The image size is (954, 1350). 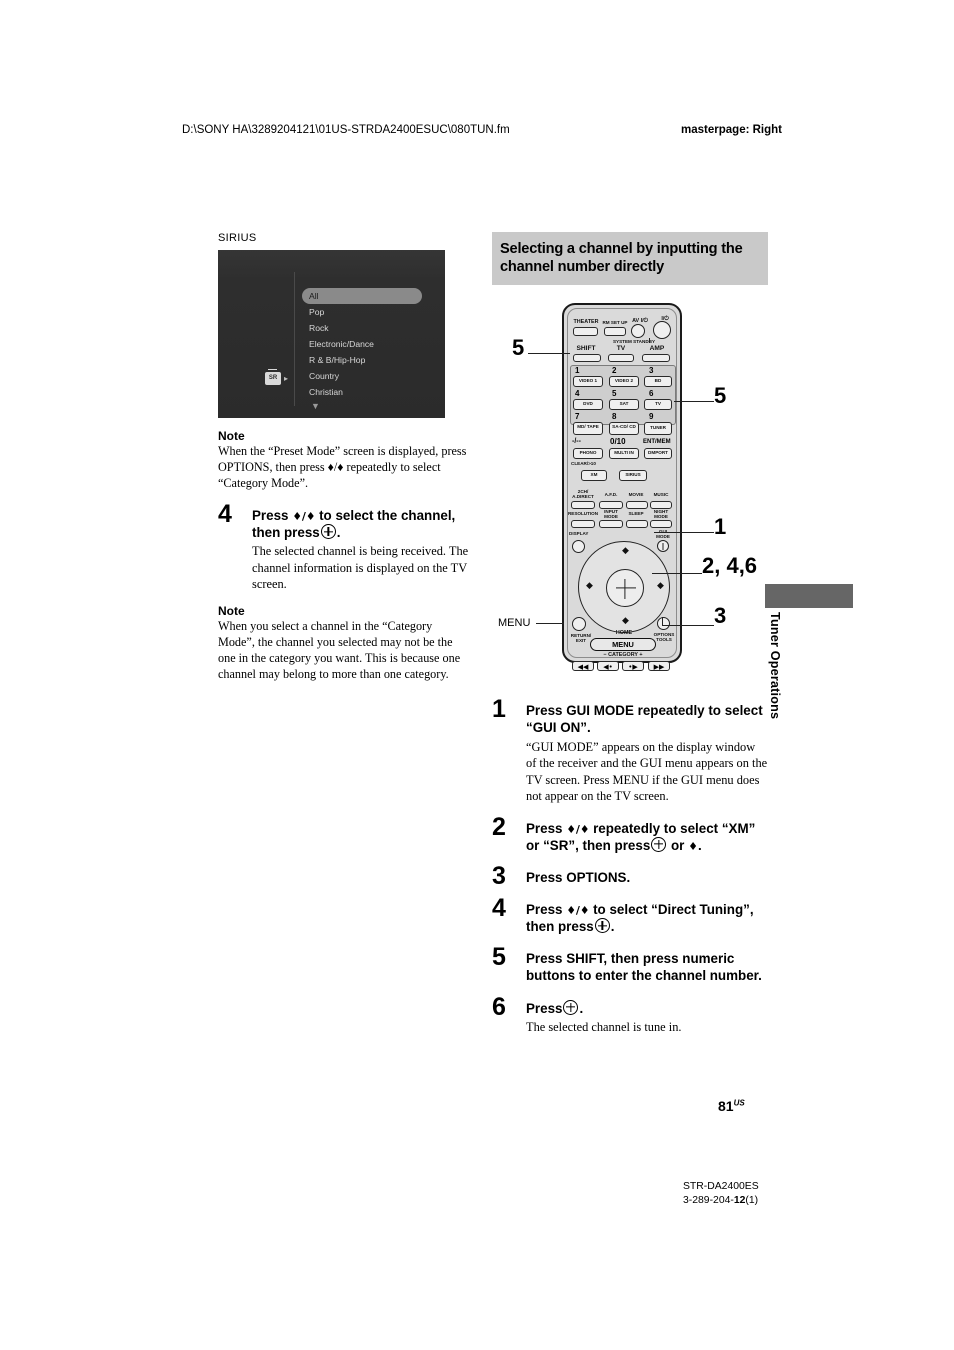 What do you see at coordinates (577, 394) in the screenshot?
I see `num-4-label: 4` at bounding box center [577, 394].